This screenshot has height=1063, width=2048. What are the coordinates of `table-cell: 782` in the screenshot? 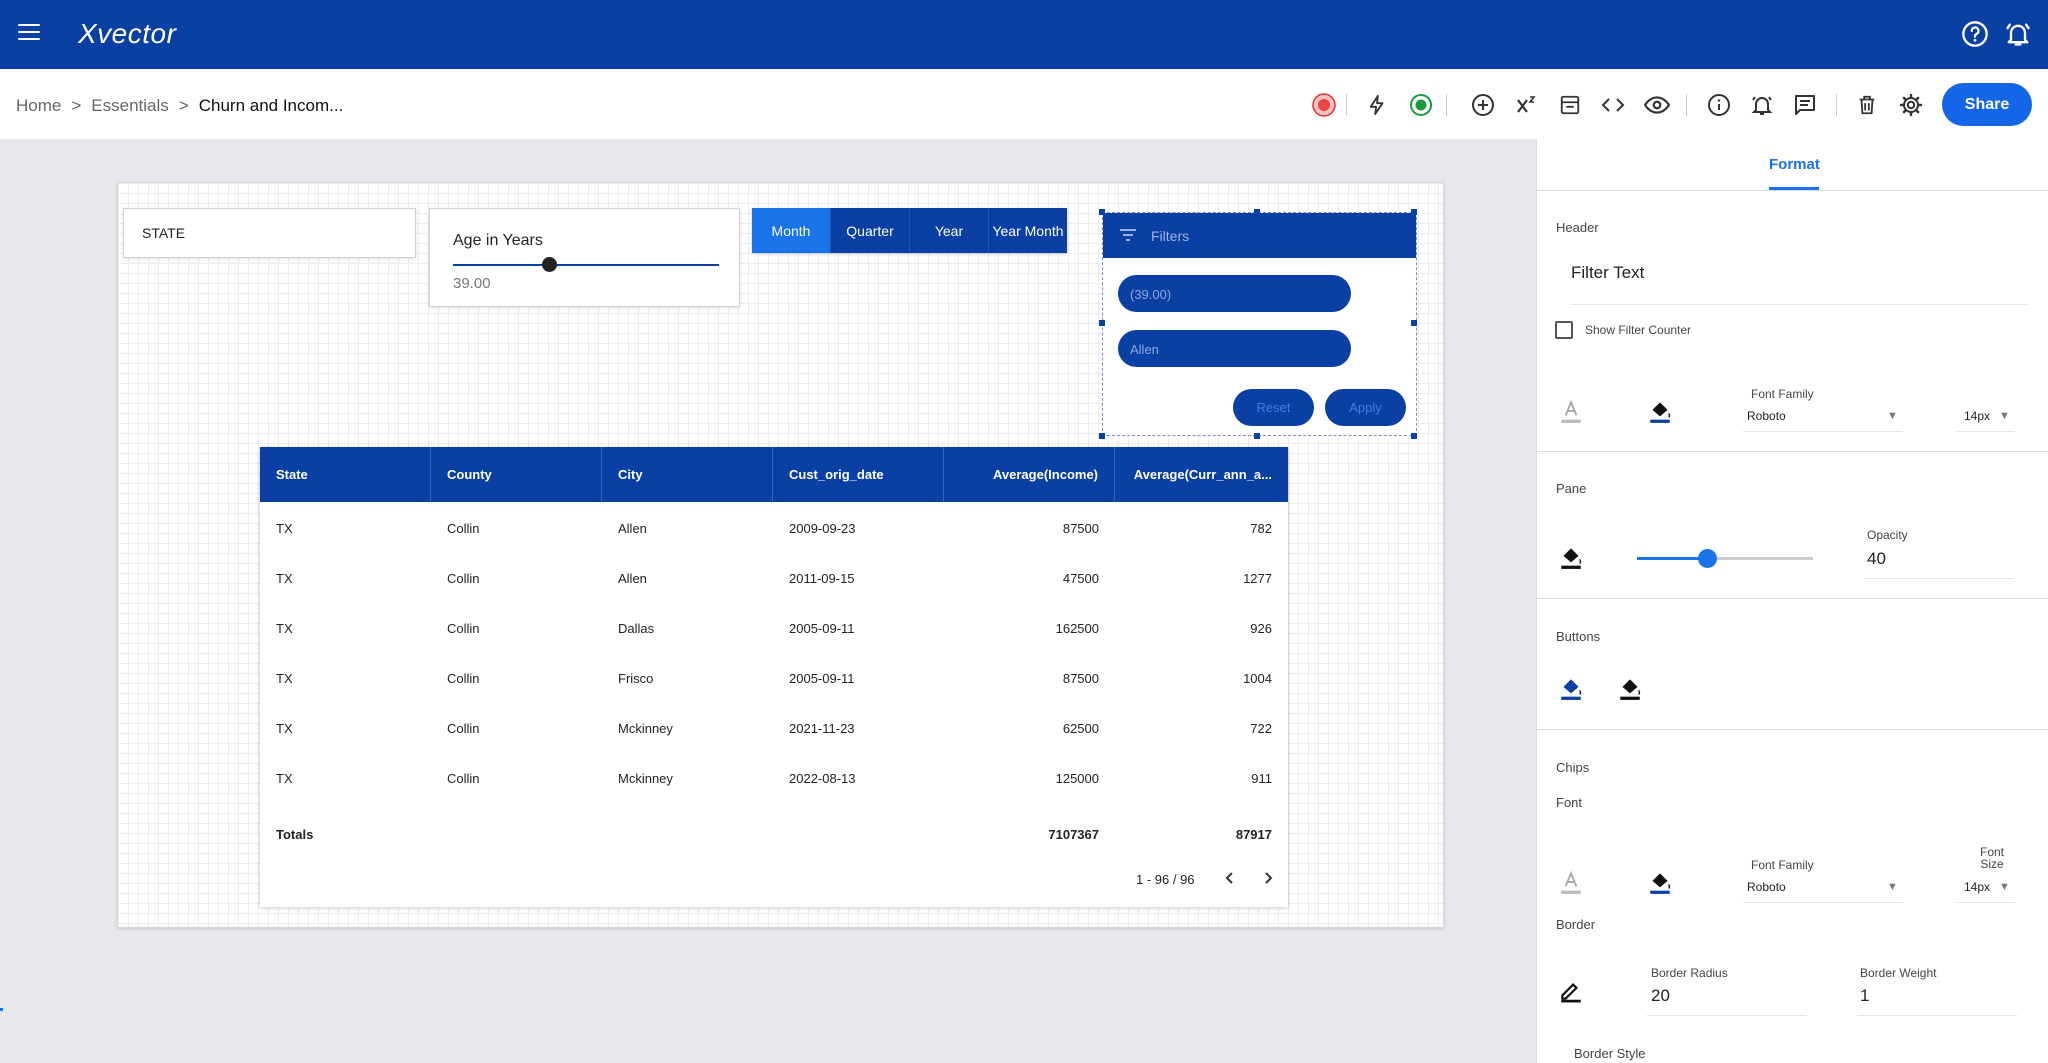 It's located at (1261, 528).